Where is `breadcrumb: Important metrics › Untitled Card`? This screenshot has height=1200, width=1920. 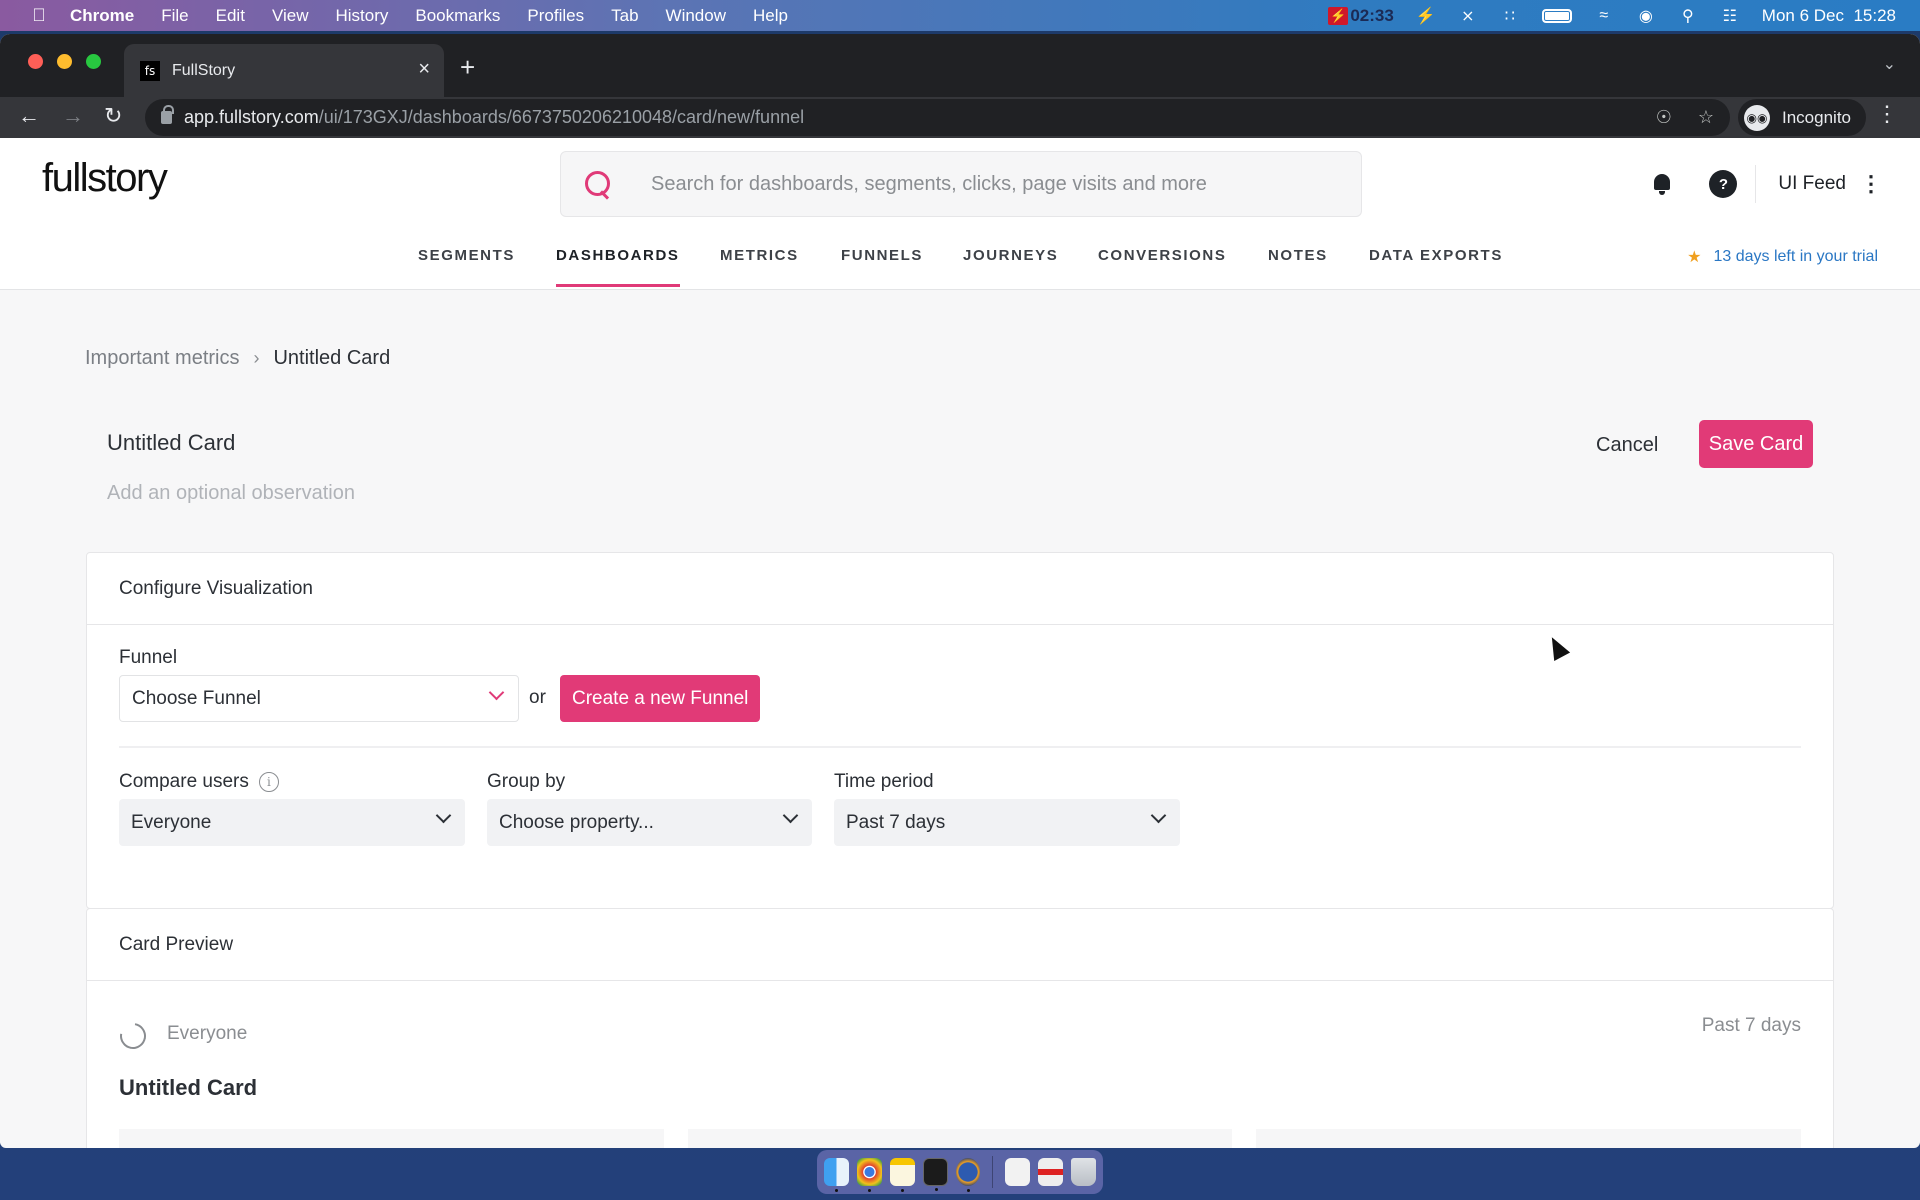 breadcrumb: Important metrics › Untitled Card is located at coordinates (237, 358).